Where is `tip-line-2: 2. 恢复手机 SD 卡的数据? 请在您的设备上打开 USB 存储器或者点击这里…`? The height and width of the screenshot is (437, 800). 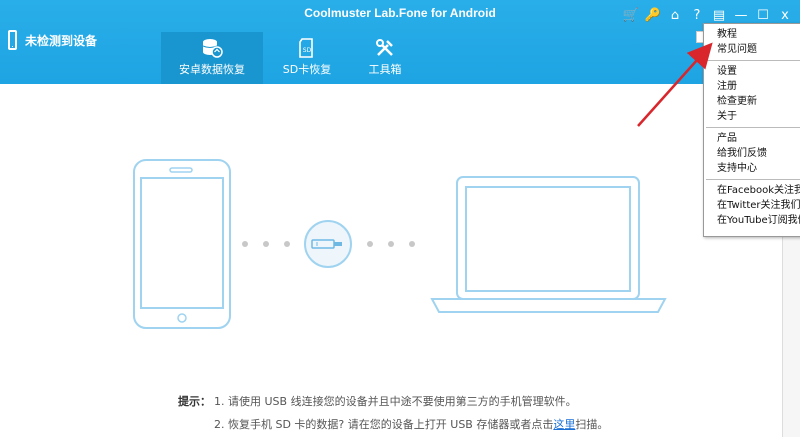
tip-line-2: 2. 恢复手机 SD 卡的数据? 请在您的设备上打开 USB 存储器或者点击这里… is located at coordinates (411, 424).